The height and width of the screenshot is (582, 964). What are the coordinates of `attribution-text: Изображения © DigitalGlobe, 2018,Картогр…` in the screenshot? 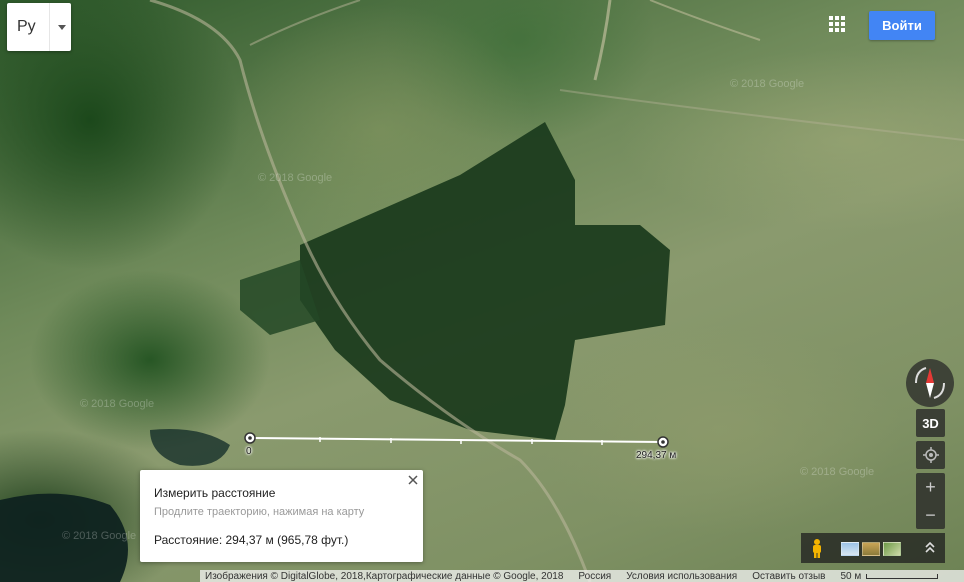 It's located at (384, 576).